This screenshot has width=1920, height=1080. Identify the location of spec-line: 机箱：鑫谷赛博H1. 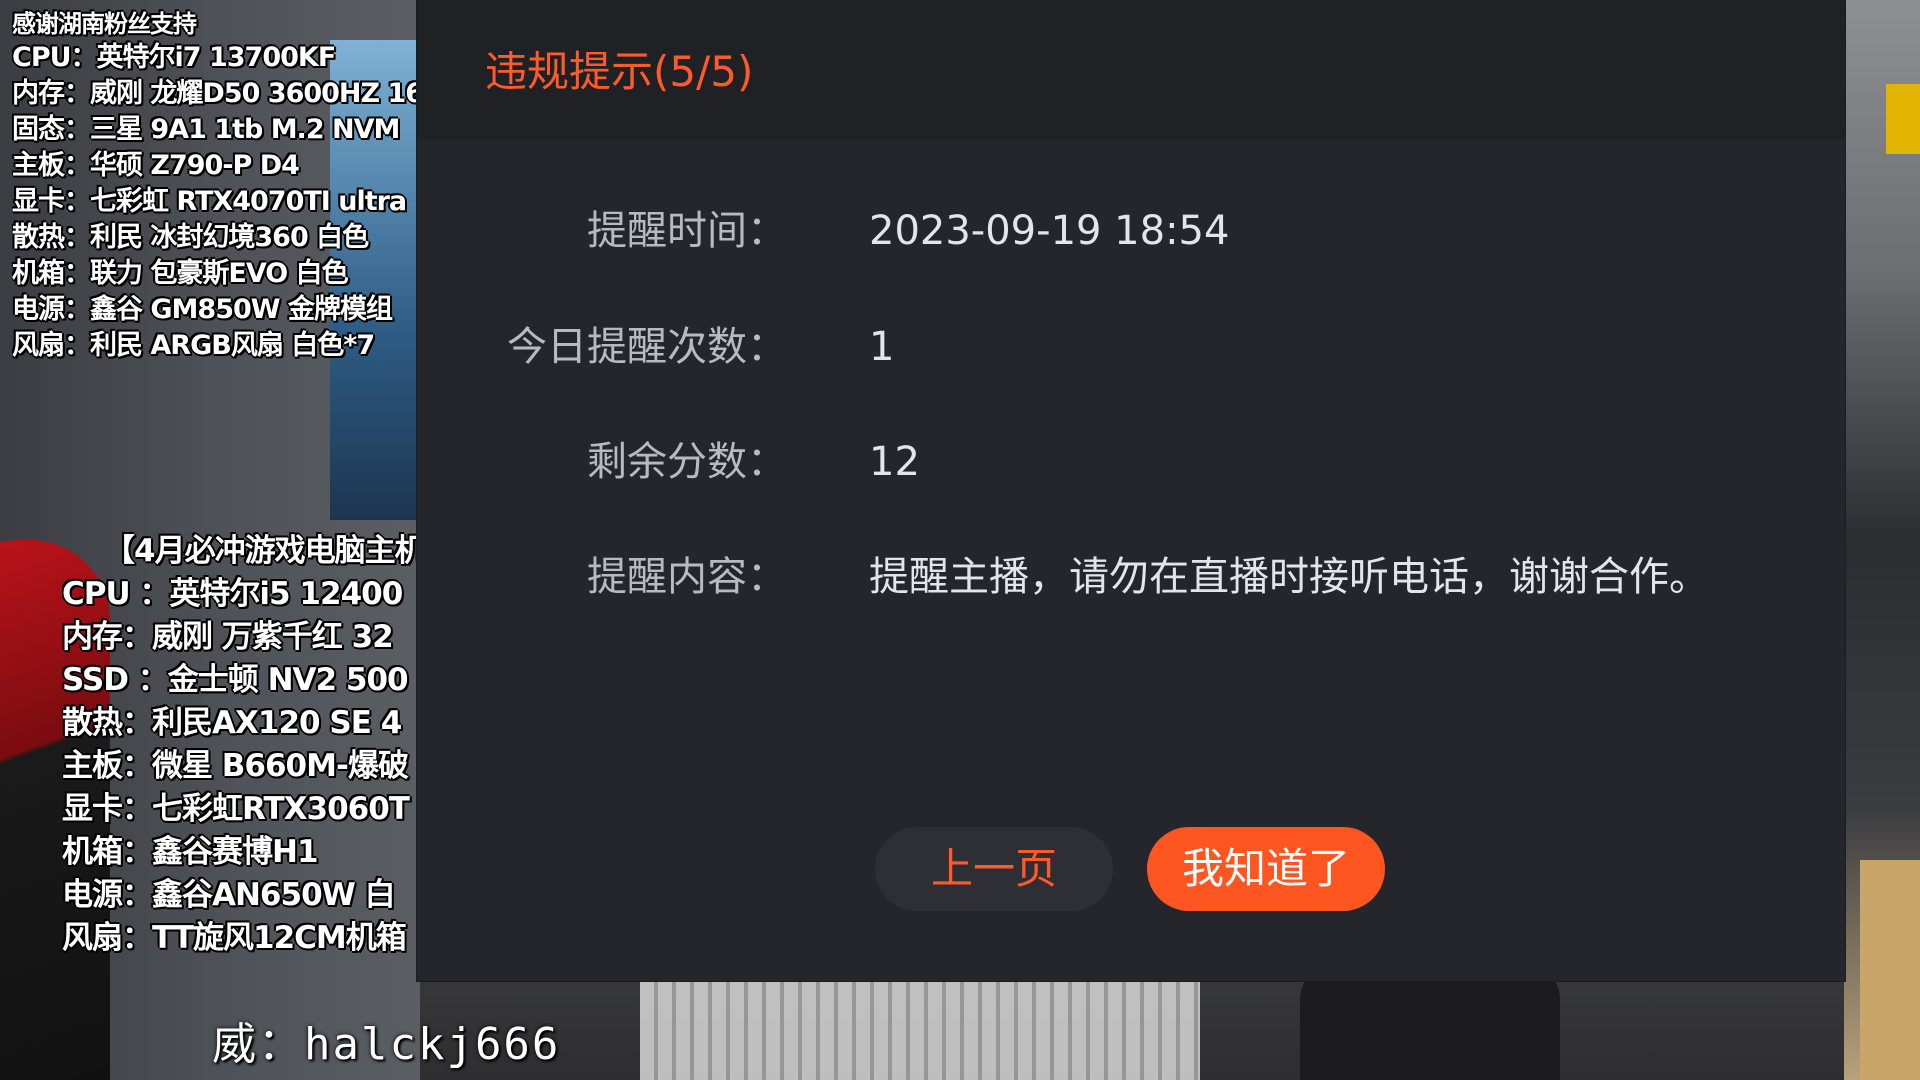
(190, 852).